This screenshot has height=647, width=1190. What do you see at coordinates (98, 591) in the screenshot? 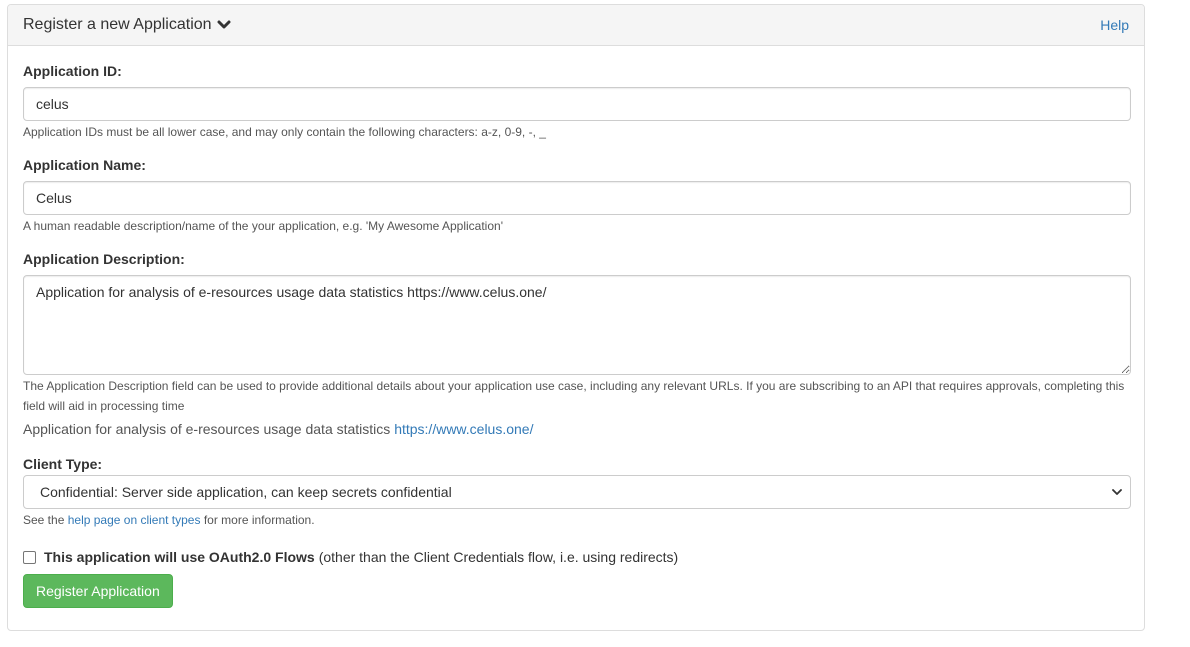
I see `register-application-button: Register Application` at bounding box center [98, 591].